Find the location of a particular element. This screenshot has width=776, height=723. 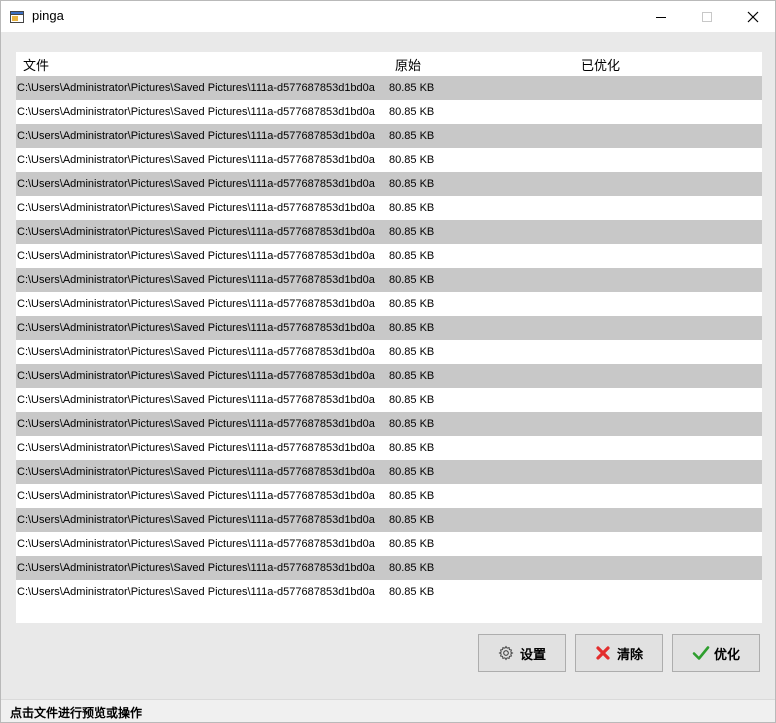

green-check-icon is located at coordinates (701, 653).